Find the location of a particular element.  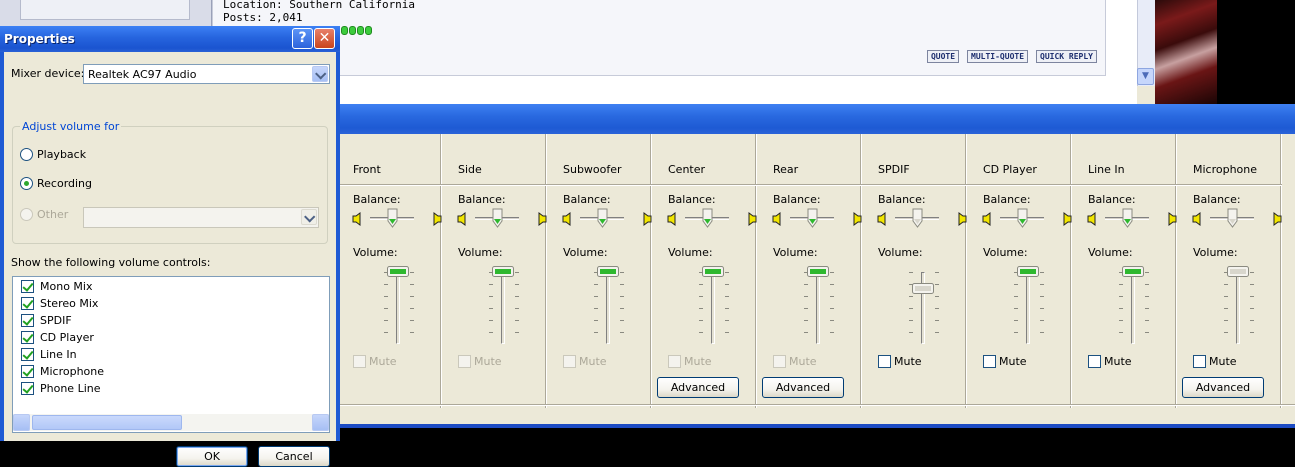

show-controls-label: Show the following volume controls: is located at coordinates (111, 262).